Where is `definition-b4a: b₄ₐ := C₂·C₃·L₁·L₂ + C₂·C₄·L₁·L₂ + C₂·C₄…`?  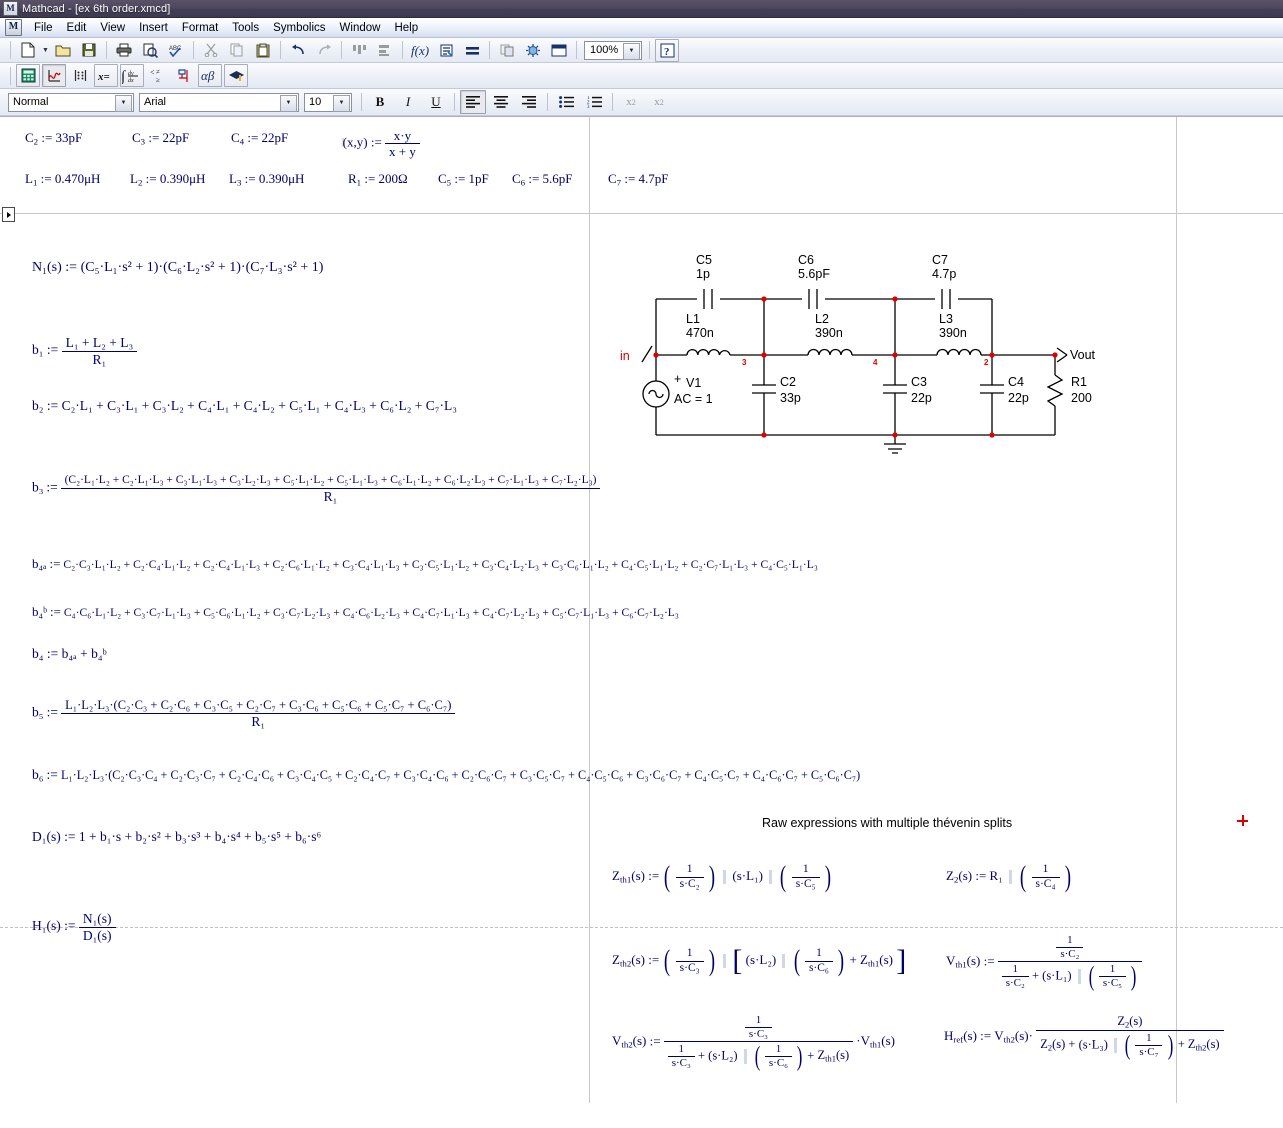
definition-b4a: b₄ₐ := C₂·C₃·L₁·L₂ + C₂·C₄·L₁·L₂ + C₂·C₄… is located at coordinates (425, 564).